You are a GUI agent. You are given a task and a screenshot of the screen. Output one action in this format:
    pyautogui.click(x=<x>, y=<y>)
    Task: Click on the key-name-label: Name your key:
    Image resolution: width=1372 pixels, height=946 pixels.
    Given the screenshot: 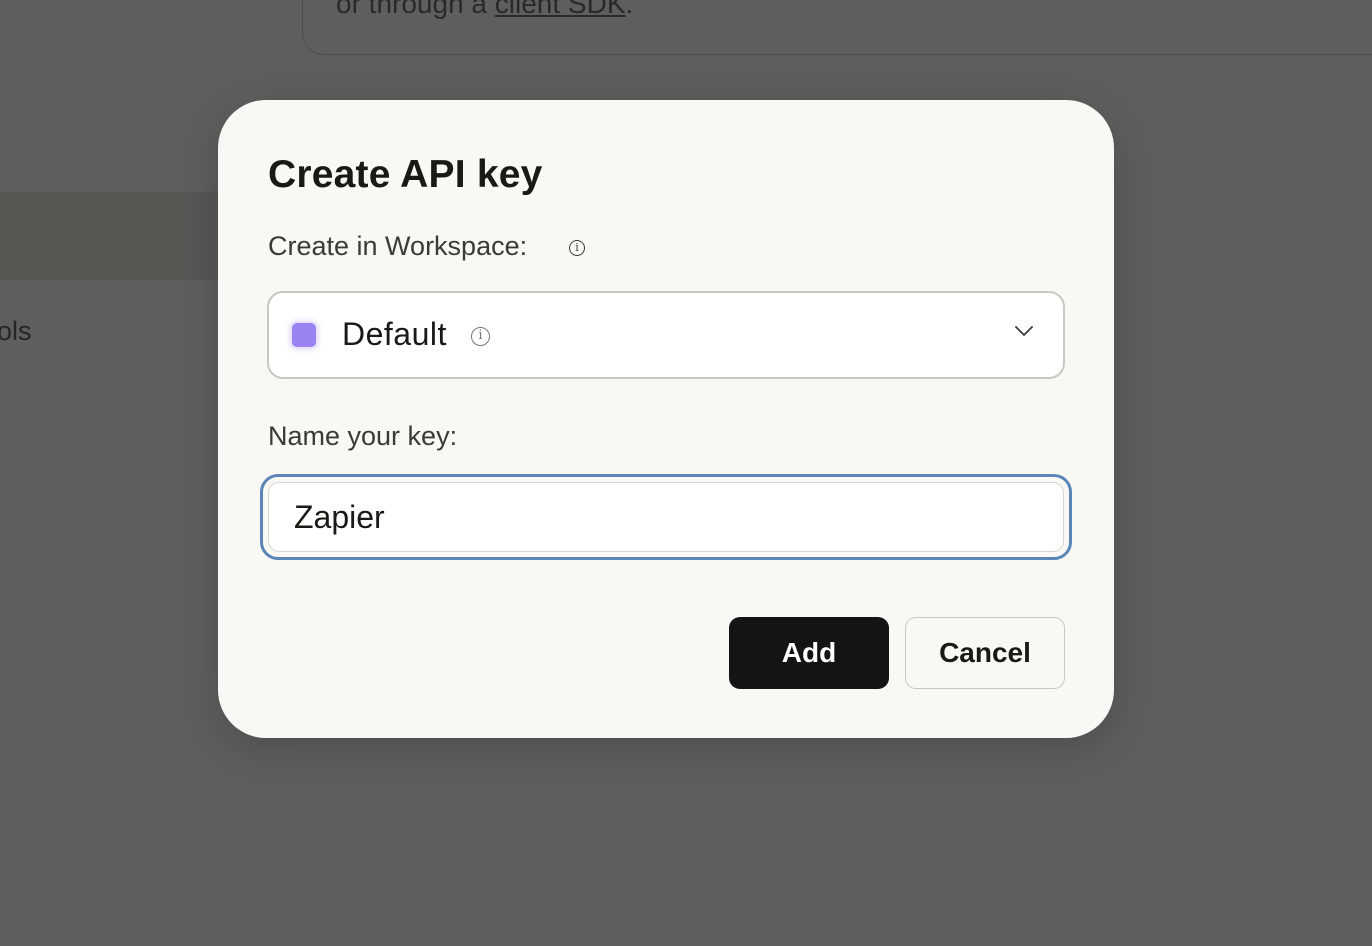 What is the action you would take?
    pyautogui.click(x=363, y=436)
    